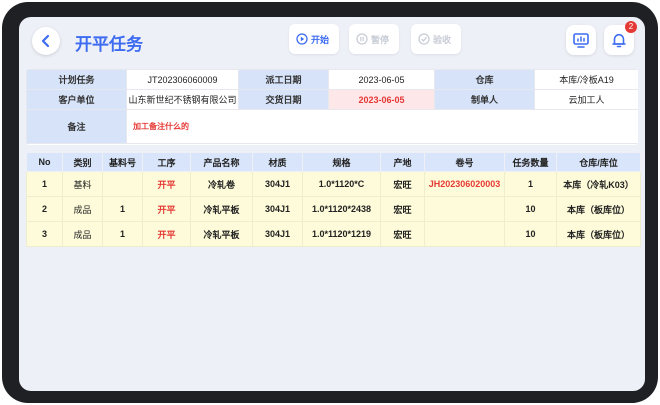  I want to click on column-header: 产品名称, so click(221, 162).